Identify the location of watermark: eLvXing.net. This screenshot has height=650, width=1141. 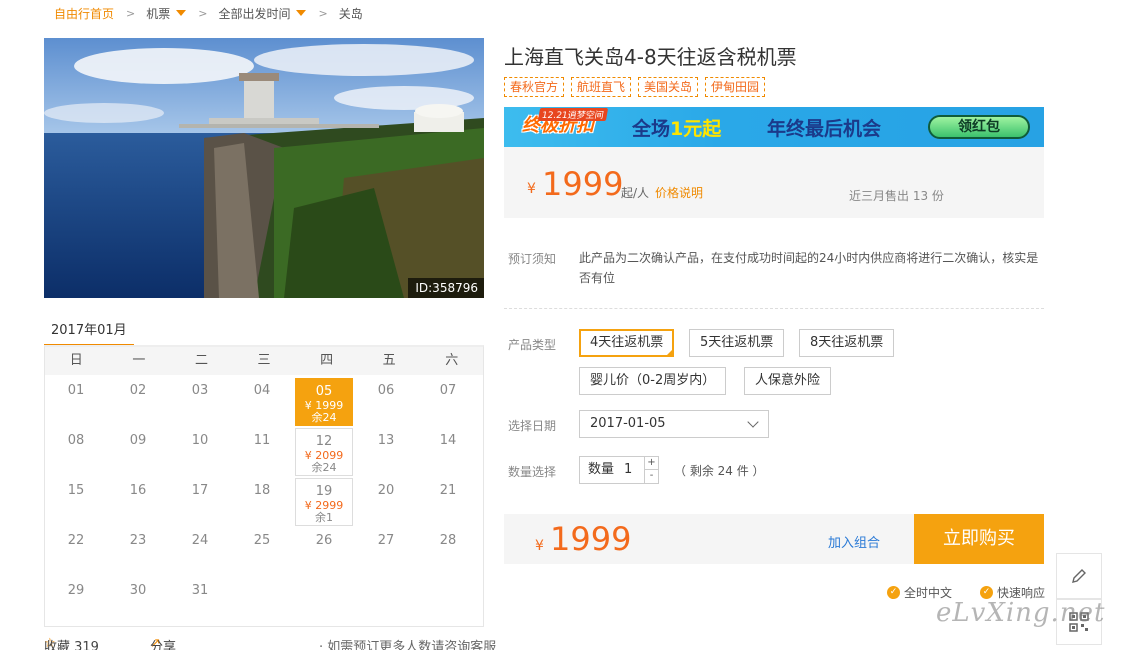
(1021, 613).